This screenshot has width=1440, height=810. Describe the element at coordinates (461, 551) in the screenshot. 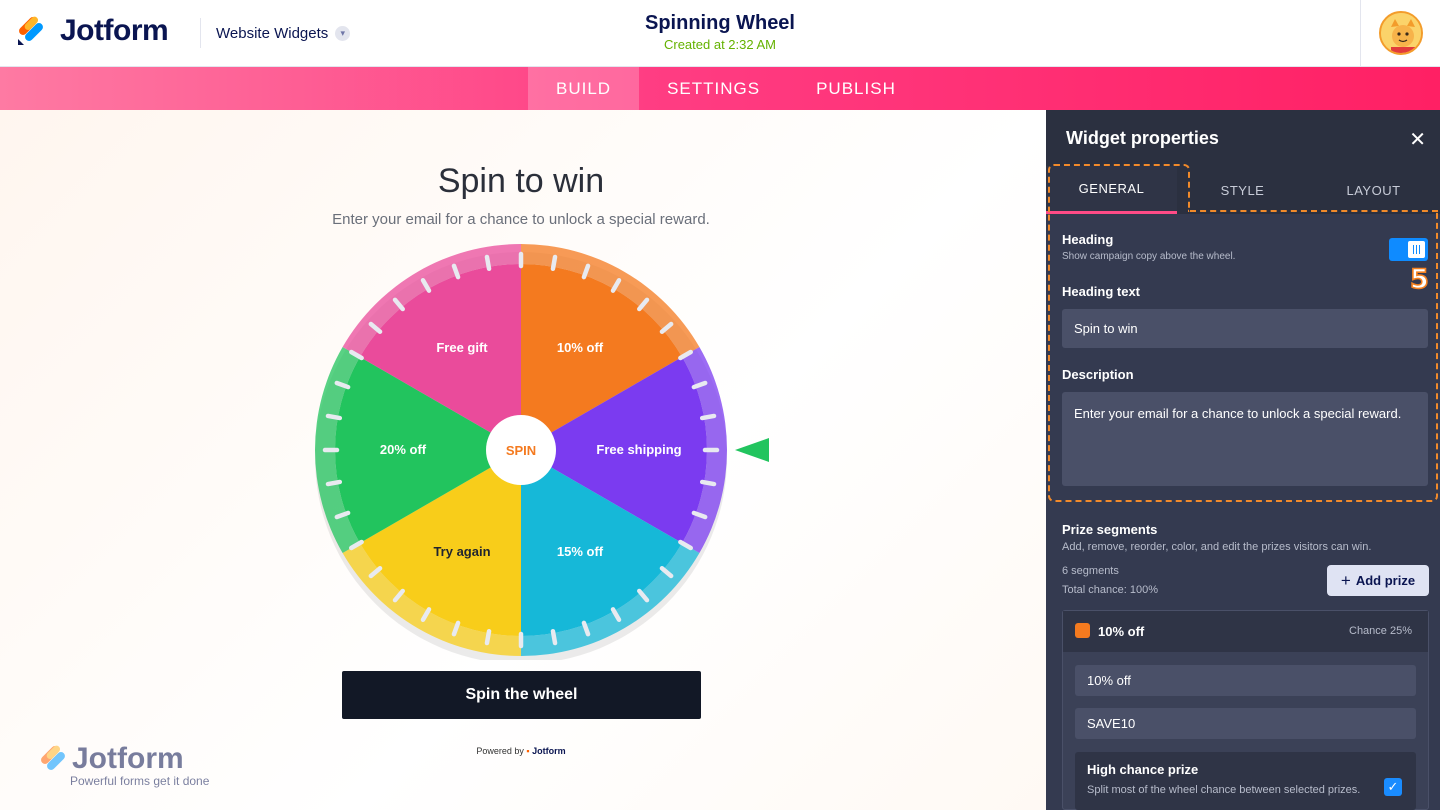

I see `wheel-segment-label: Try again` at that location.